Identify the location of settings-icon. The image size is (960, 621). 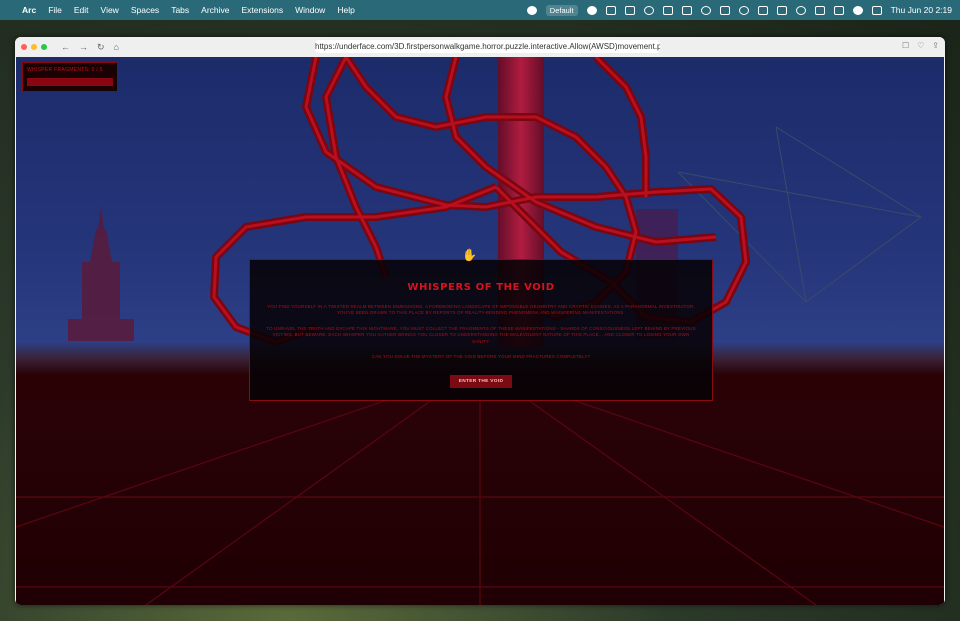
(800, 10).